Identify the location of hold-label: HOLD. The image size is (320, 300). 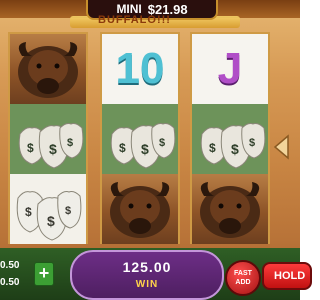
(290, 276).